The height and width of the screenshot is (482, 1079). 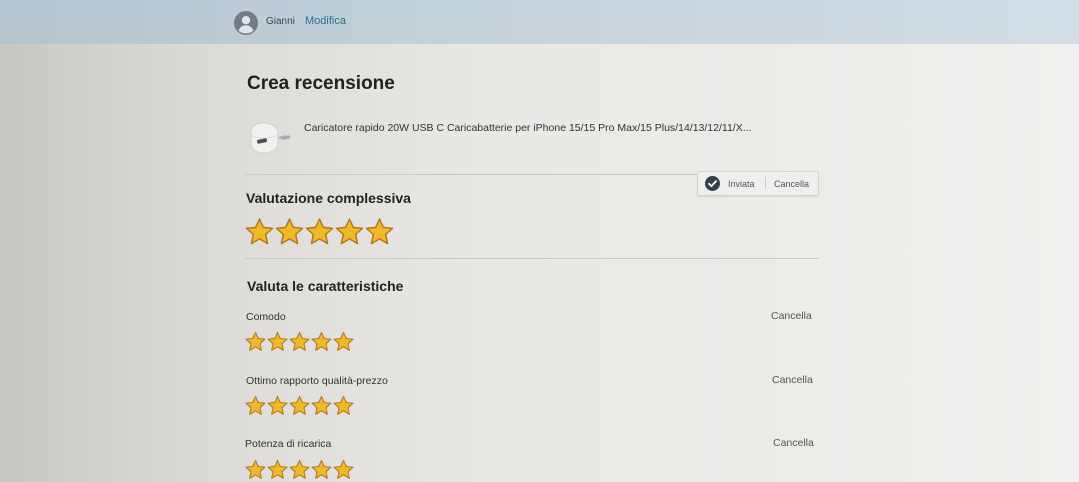 I want to click on feature-star-rating-comodo, so click(x=300, y=341).